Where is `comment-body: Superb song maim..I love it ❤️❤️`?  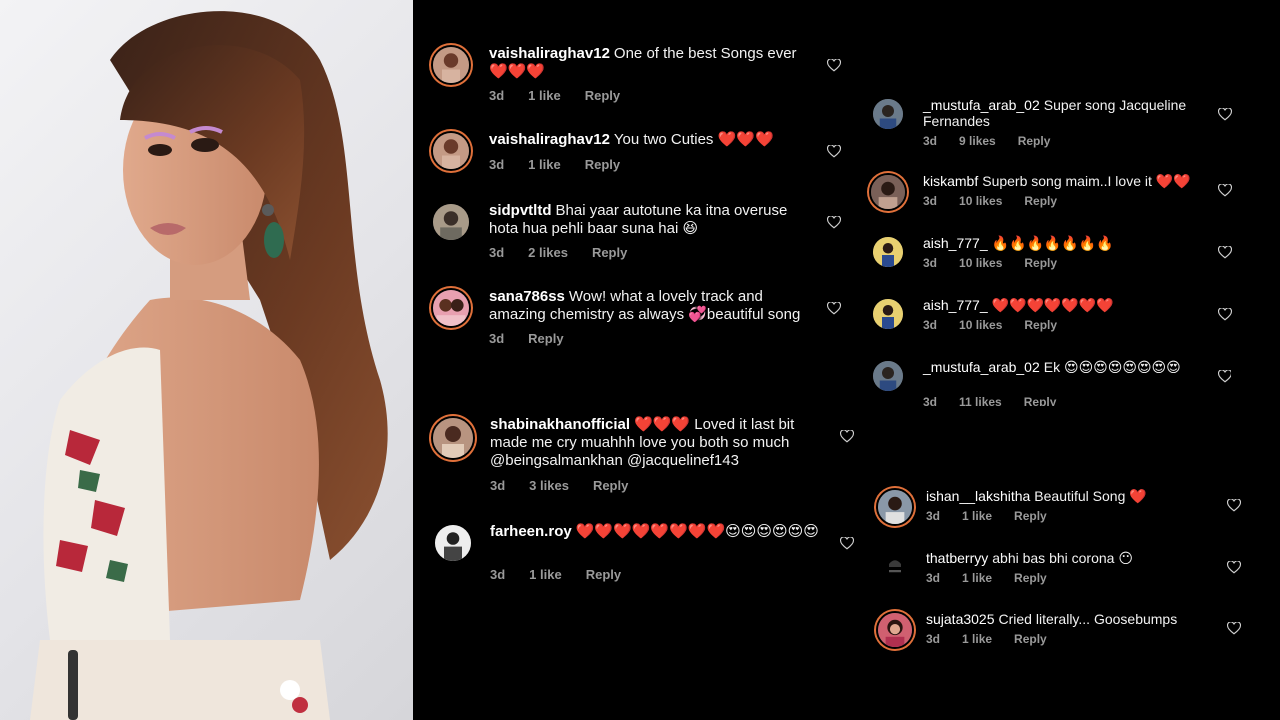
comment-body: Superb song maim..I love it ❤️❤️ is located at coordinates (1086, 181).